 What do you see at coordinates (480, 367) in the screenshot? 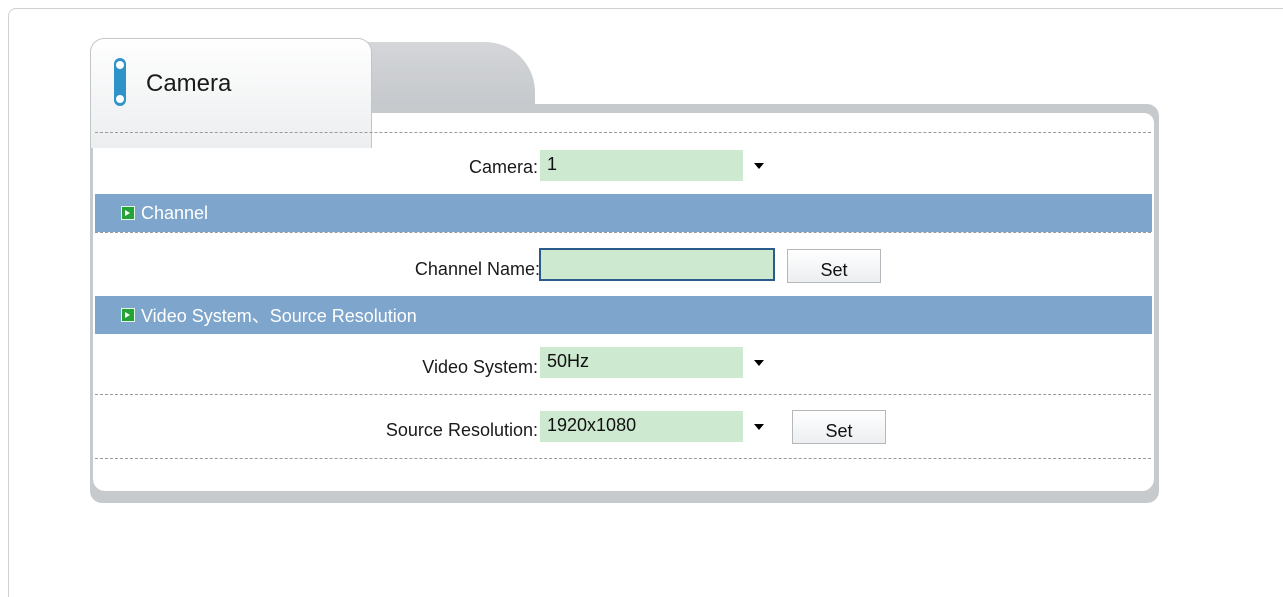
I see `video-system-label: Video System:` at bounding box center [480, 367].